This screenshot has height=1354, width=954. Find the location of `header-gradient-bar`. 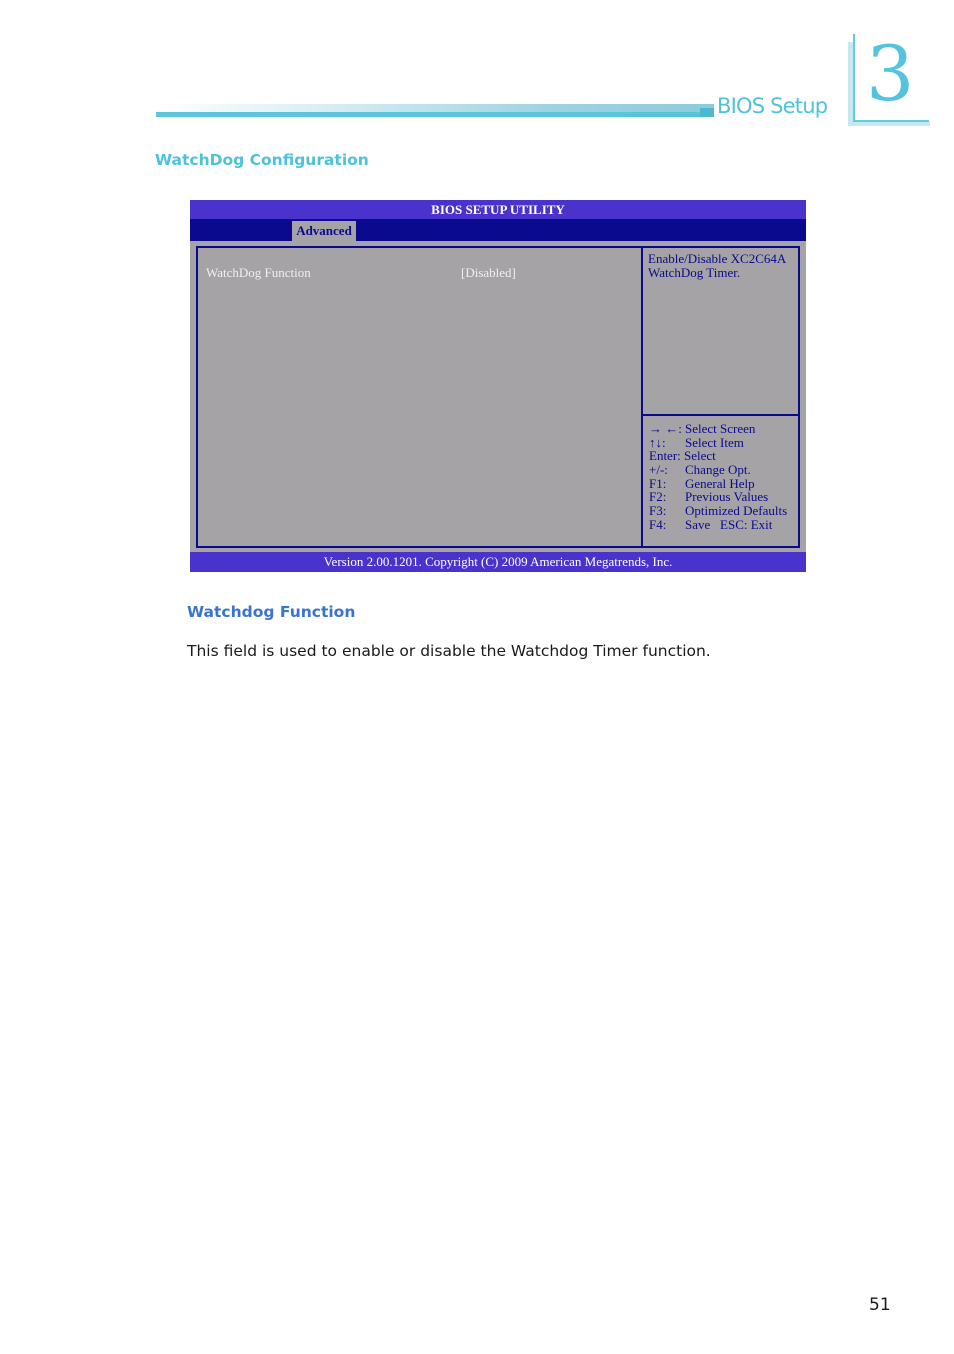

header-gradient-bar is located at coordinates (435, 108).